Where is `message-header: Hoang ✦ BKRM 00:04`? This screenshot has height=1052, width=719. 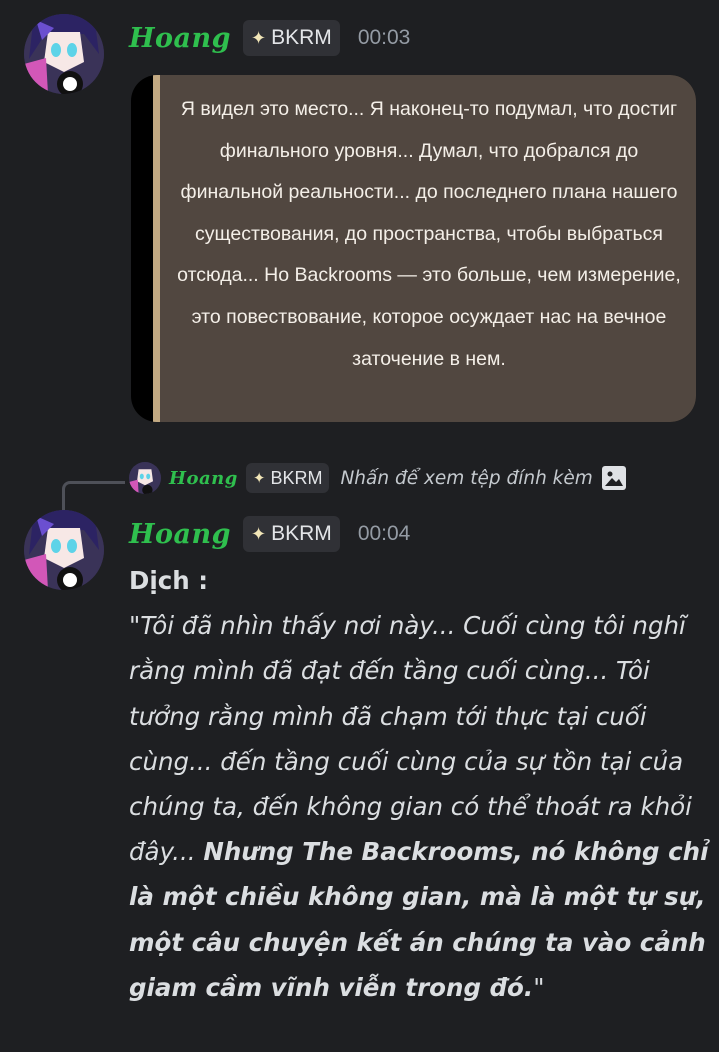 message-header: Hoang ✦ BKRM 00:04 is located at coordinates (269, 534).